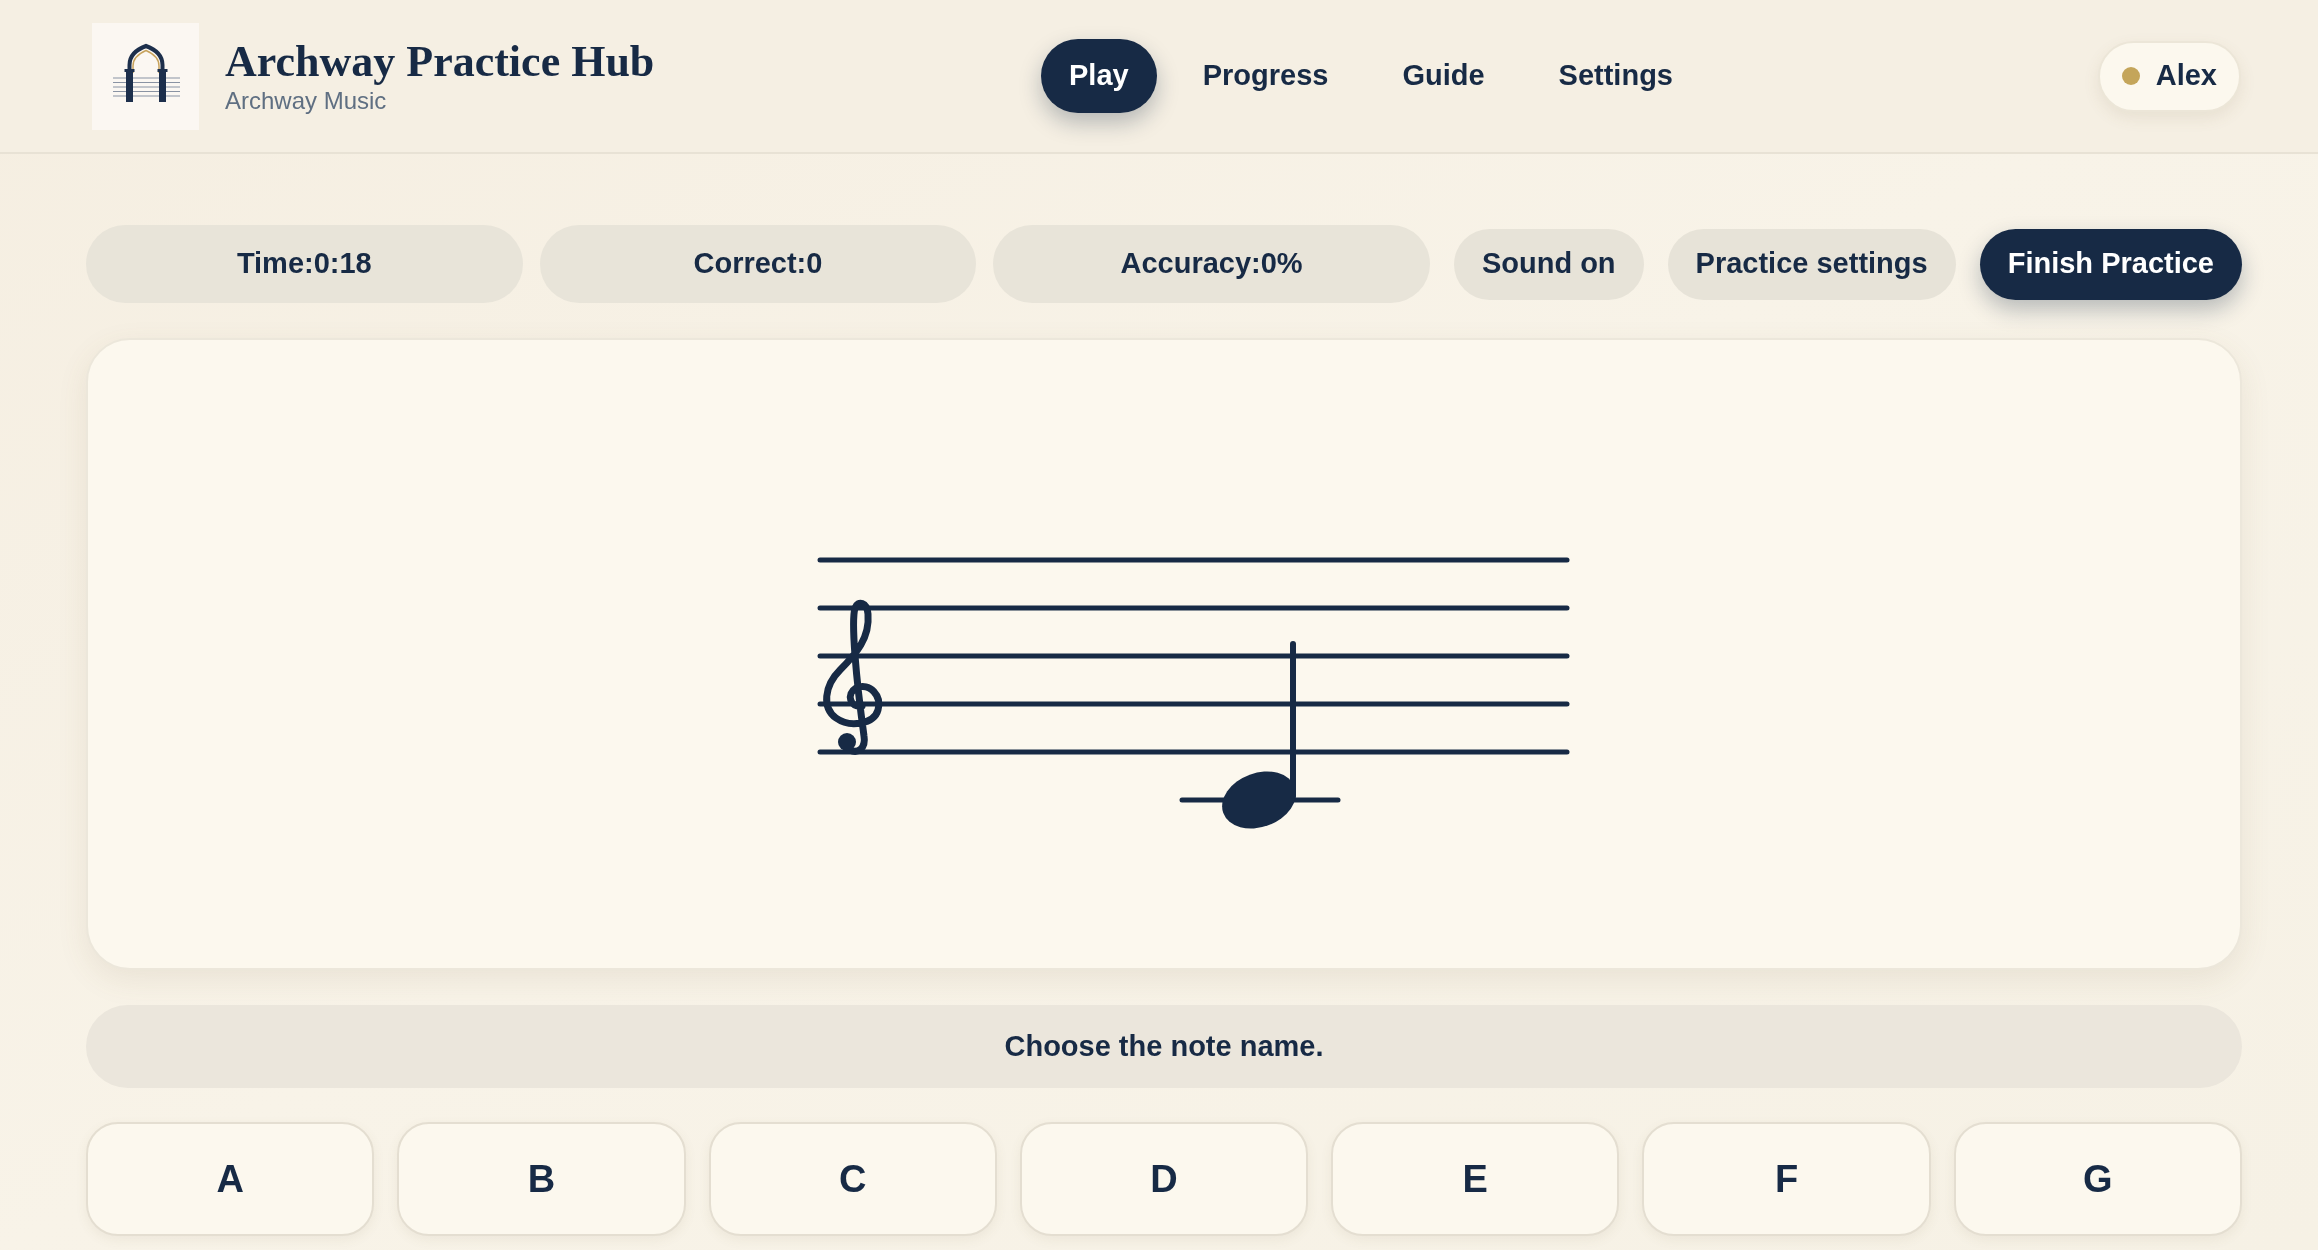  Describe the element at coordinates (758, 264) in the screenshot. I see `stat-readout: Correct:0` at that location.